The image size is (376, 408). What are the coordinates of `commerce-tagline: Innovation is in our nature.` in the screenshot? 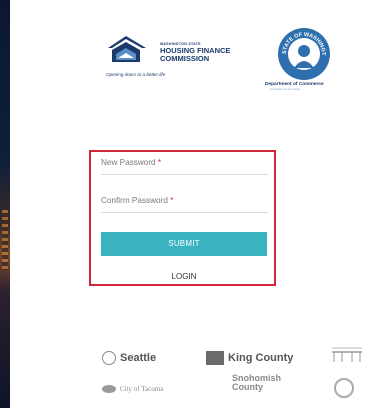 It's located at (285, 89).